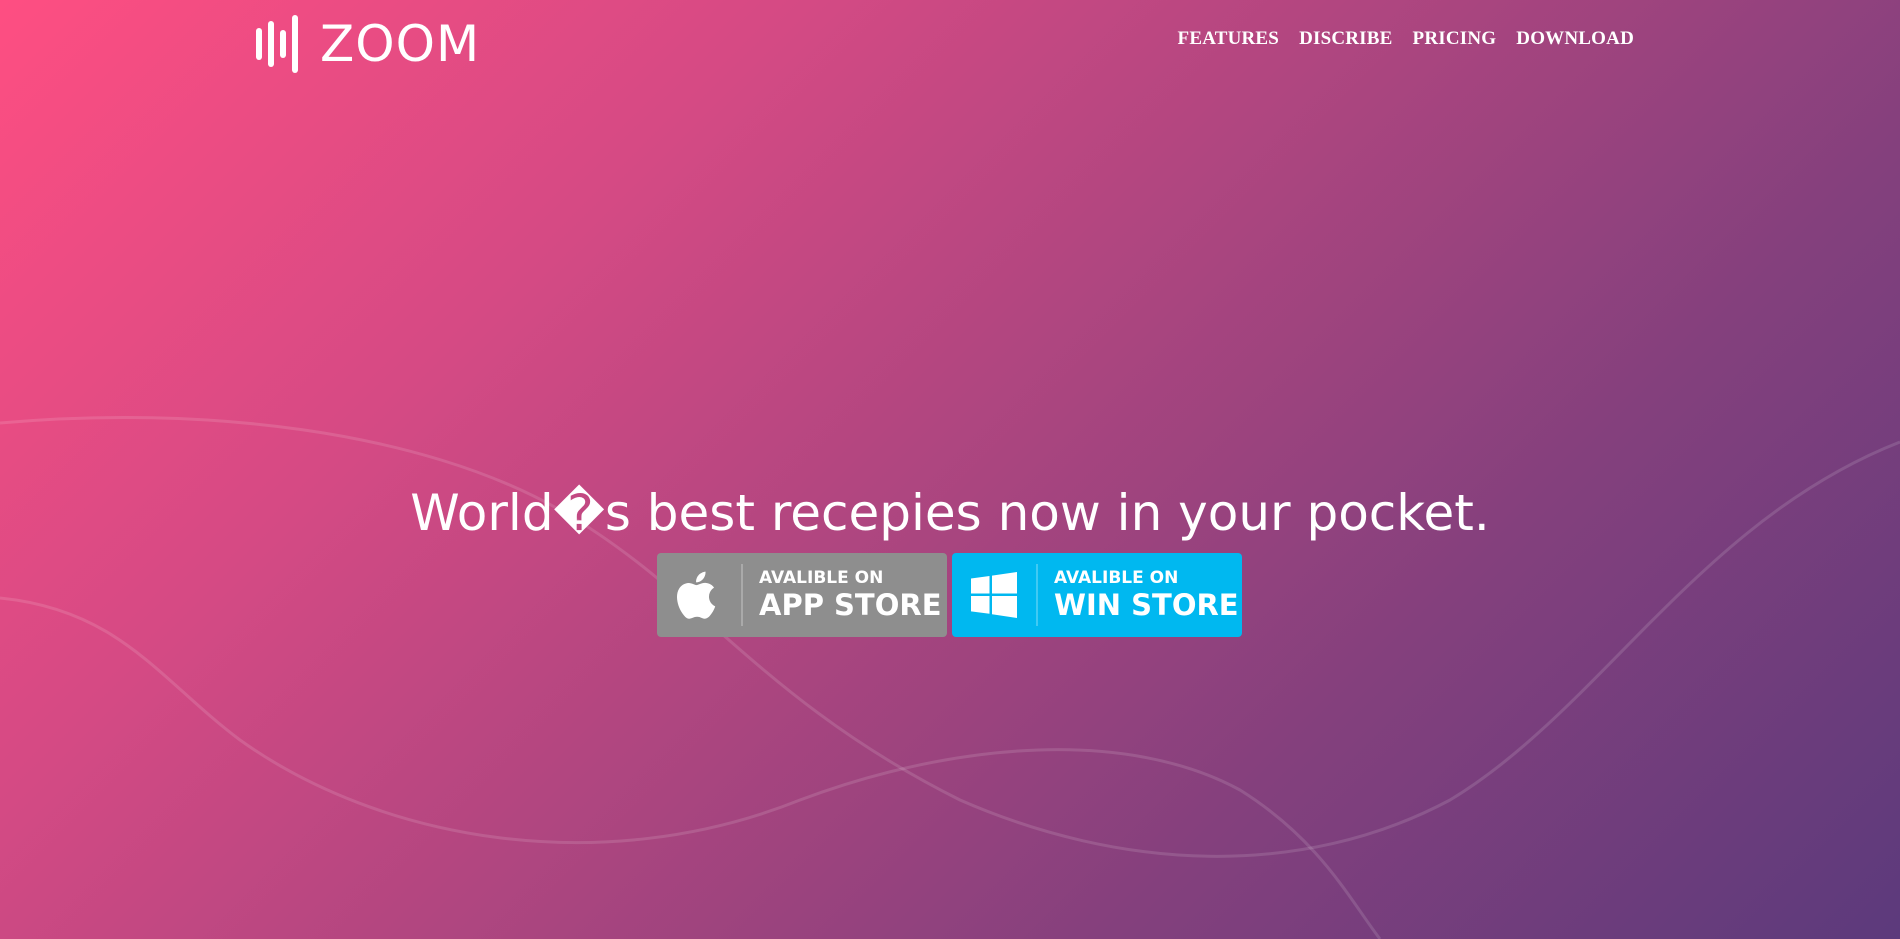  I want to click on main-nav: FEATURES DISCRIBE PRICING DOWNLOAD, so click(1406, 39).